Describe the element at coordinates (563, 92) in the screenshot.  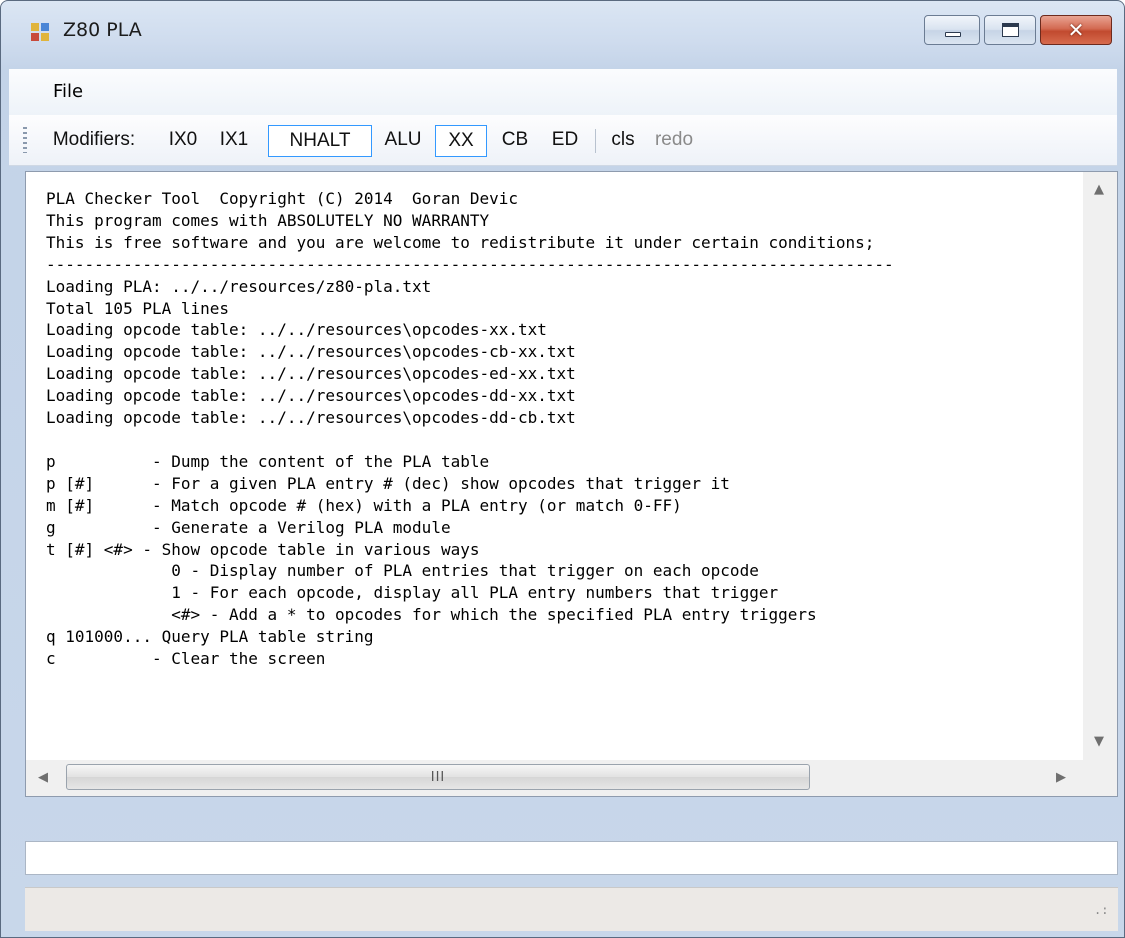
I see `menu-bar: File` at that location.